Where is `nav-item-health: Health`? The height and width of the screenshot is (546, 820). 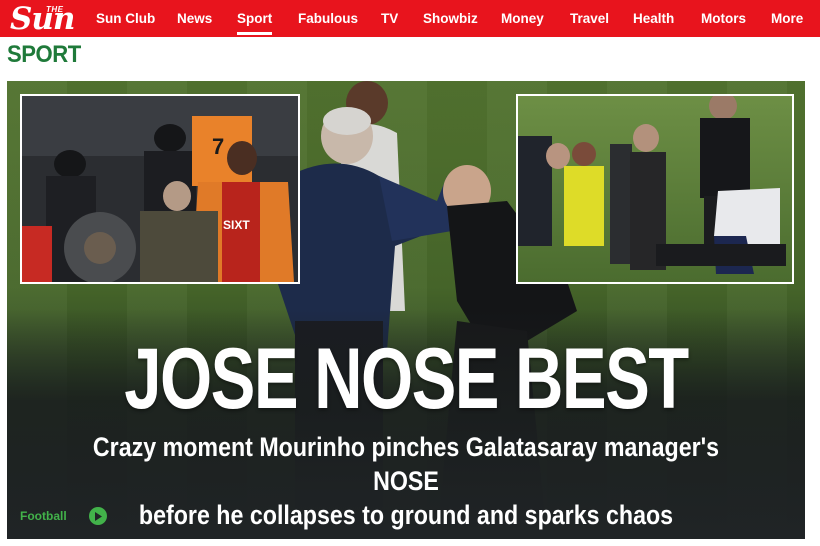 nav-item-health: Health is located at coordinates (653, 18).